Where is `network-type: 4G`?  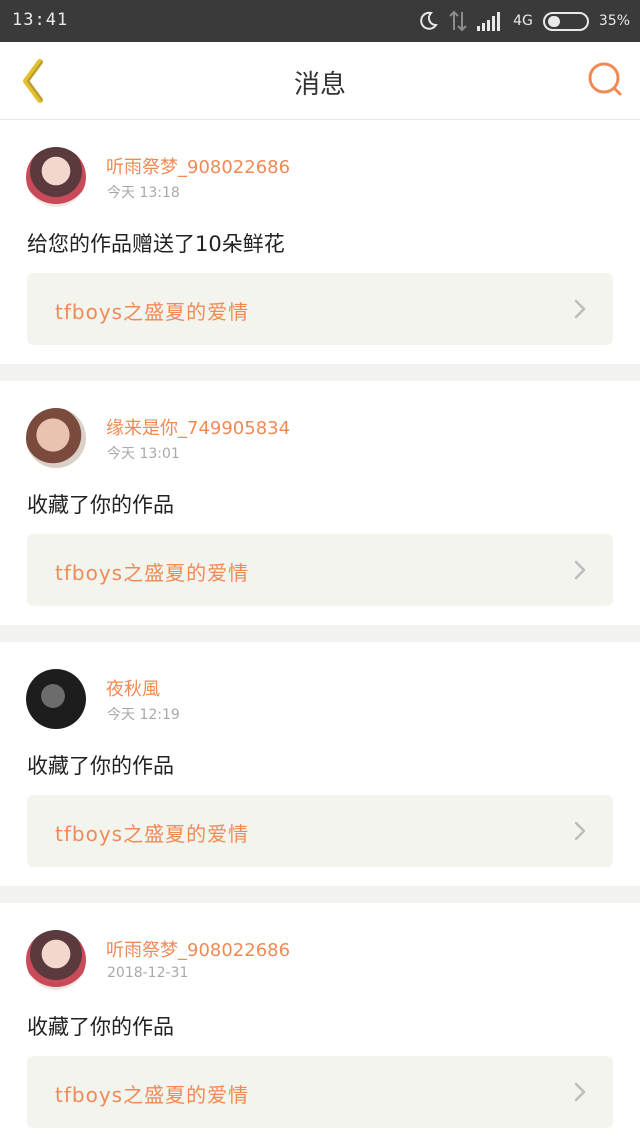
network-type: 4G is located at coordinates (523, 21).